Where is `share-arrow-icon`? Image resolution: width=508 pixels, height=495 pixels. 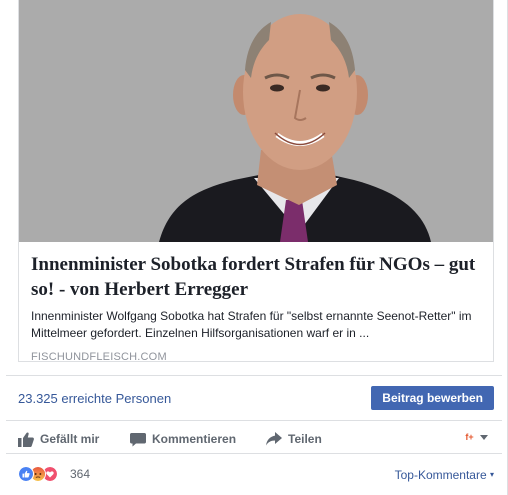 share-arrow-icon is located at coordinates (274, 439).